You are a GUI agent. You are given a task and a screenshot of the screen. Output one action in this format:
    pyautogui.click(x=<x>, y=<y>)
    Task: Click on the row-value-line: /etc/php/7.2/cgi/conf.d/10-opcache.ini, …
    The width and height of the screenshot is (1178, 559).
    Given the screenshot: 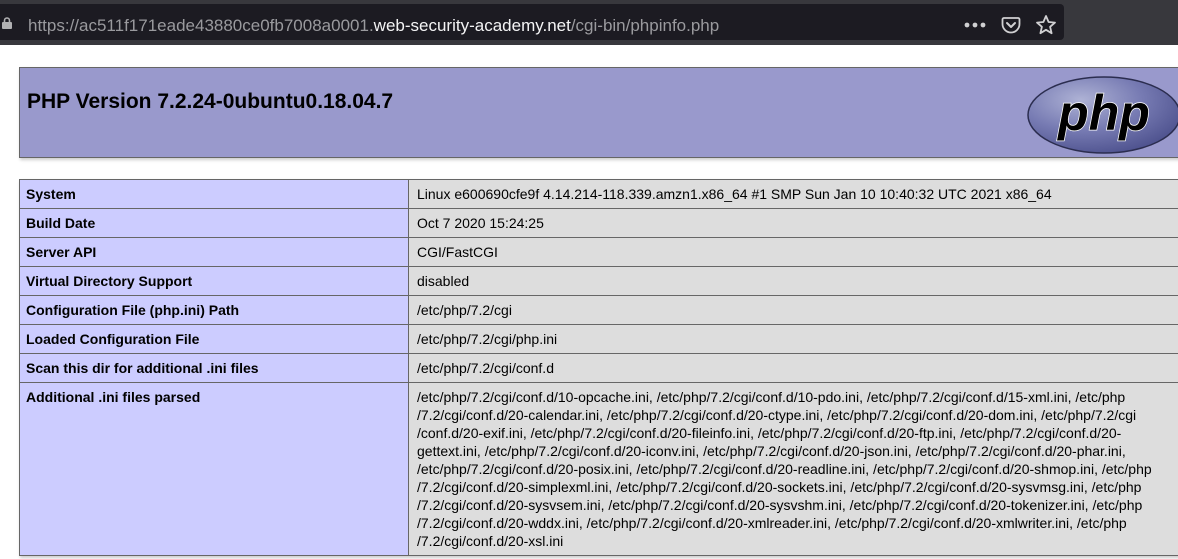 What is the action you would take?
    pyautogui.click(x=771, y=397)
    